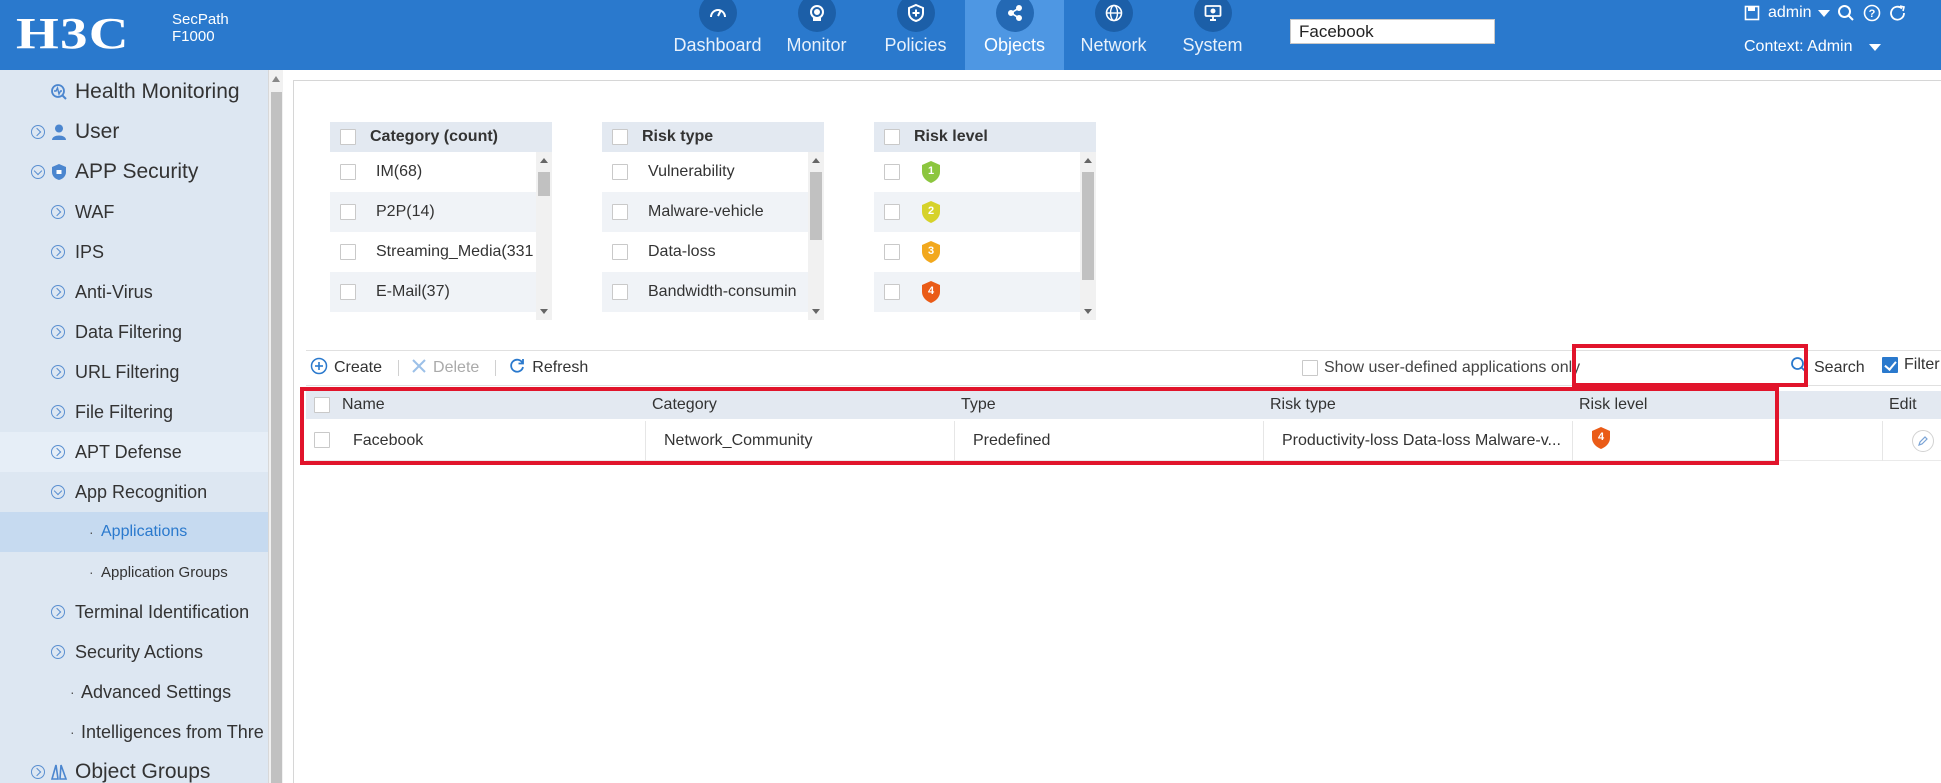 The width and height of the screenshot is (1941, 783). What do you see at coordinates (134, 332) in the screenshot?
I see `sidebar-item-data-filtering: Data Filtering` at bounding box center [134, 332].